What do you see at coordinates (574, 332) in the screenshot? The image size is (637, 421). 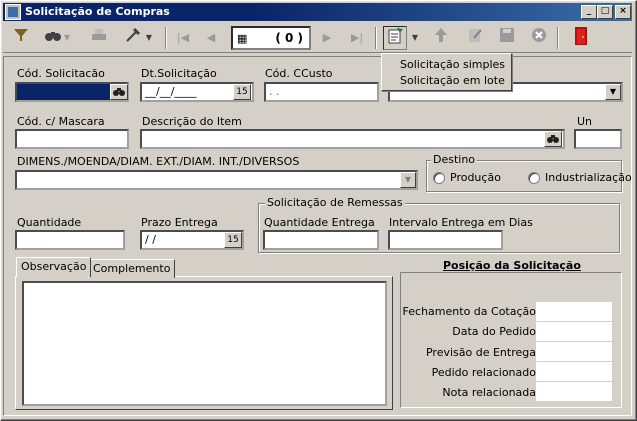 I see `data-pedido-value` at bounding box center [574, 332].